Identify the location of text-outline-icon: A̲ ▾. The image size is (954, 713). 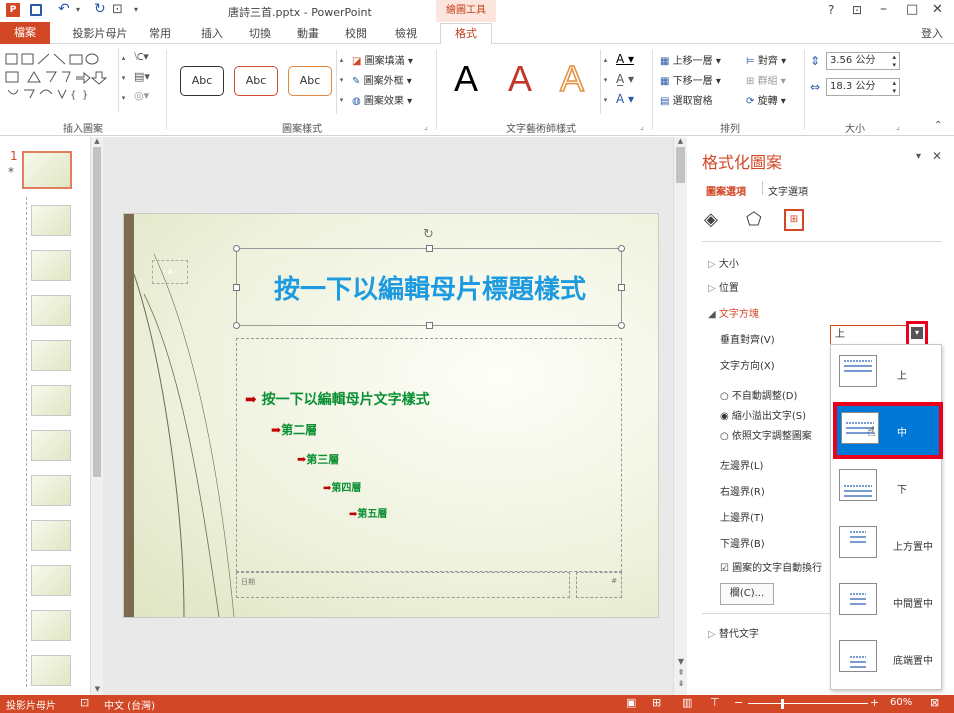
(625, 79).